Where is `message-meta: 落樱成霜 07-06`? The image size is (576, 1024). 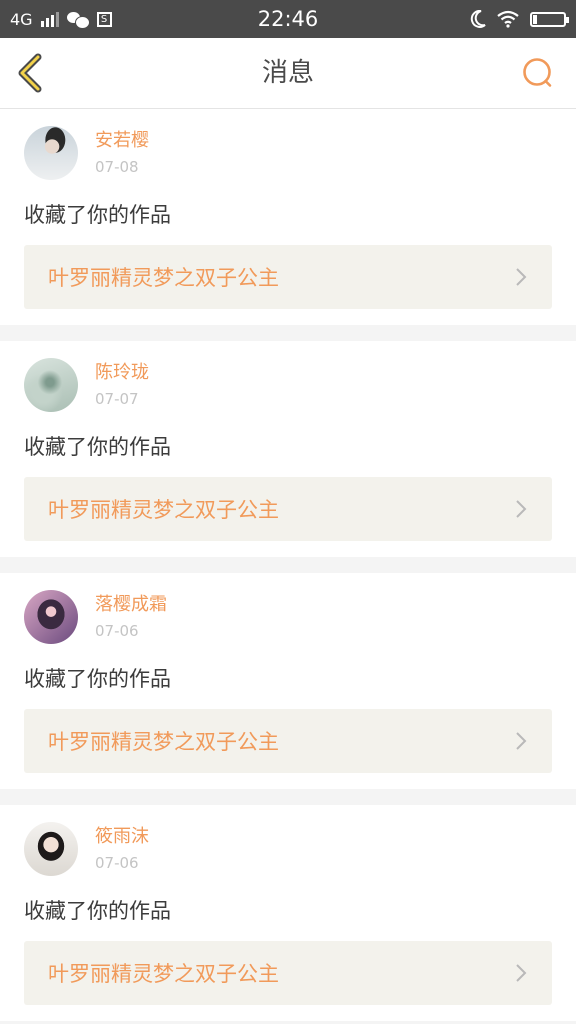
message-meta: 落樱成霜 07-06 is located at coordinates (131, 617).